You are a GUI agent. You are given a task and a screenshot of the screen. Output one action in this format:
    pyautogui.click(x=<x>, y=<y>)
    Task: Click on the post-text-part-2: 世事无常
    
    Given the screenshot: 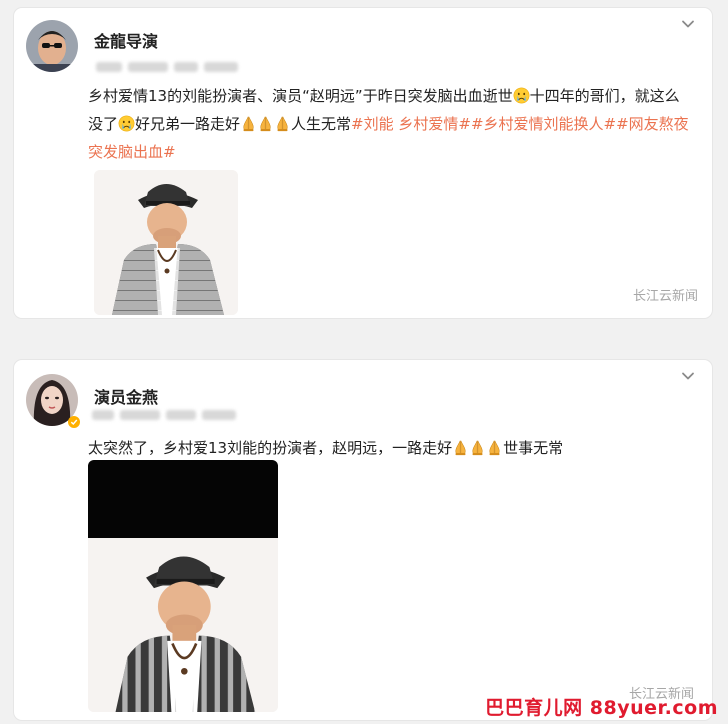 What is the action you would take?
    pyautogui.click(x=533, y=448)
    